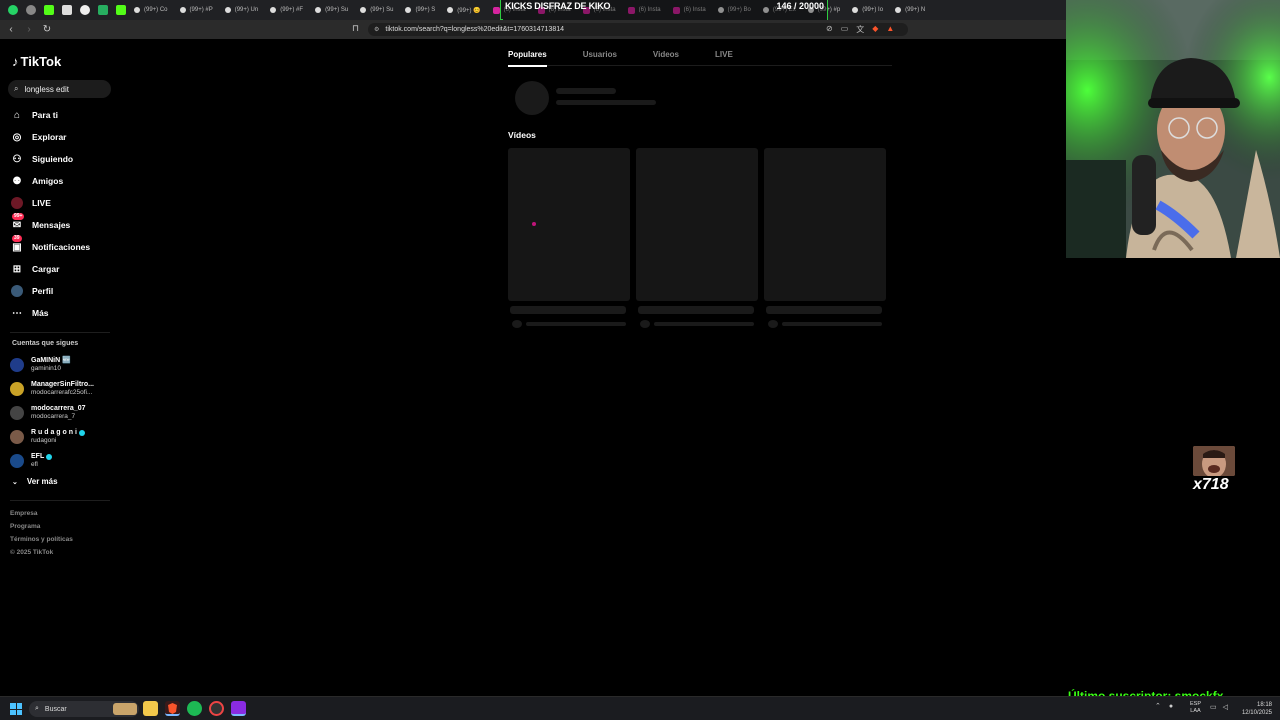 This screenshot has width=1280, height=720. I want to click on browser-tab: (99+) N, so click(912, 10).